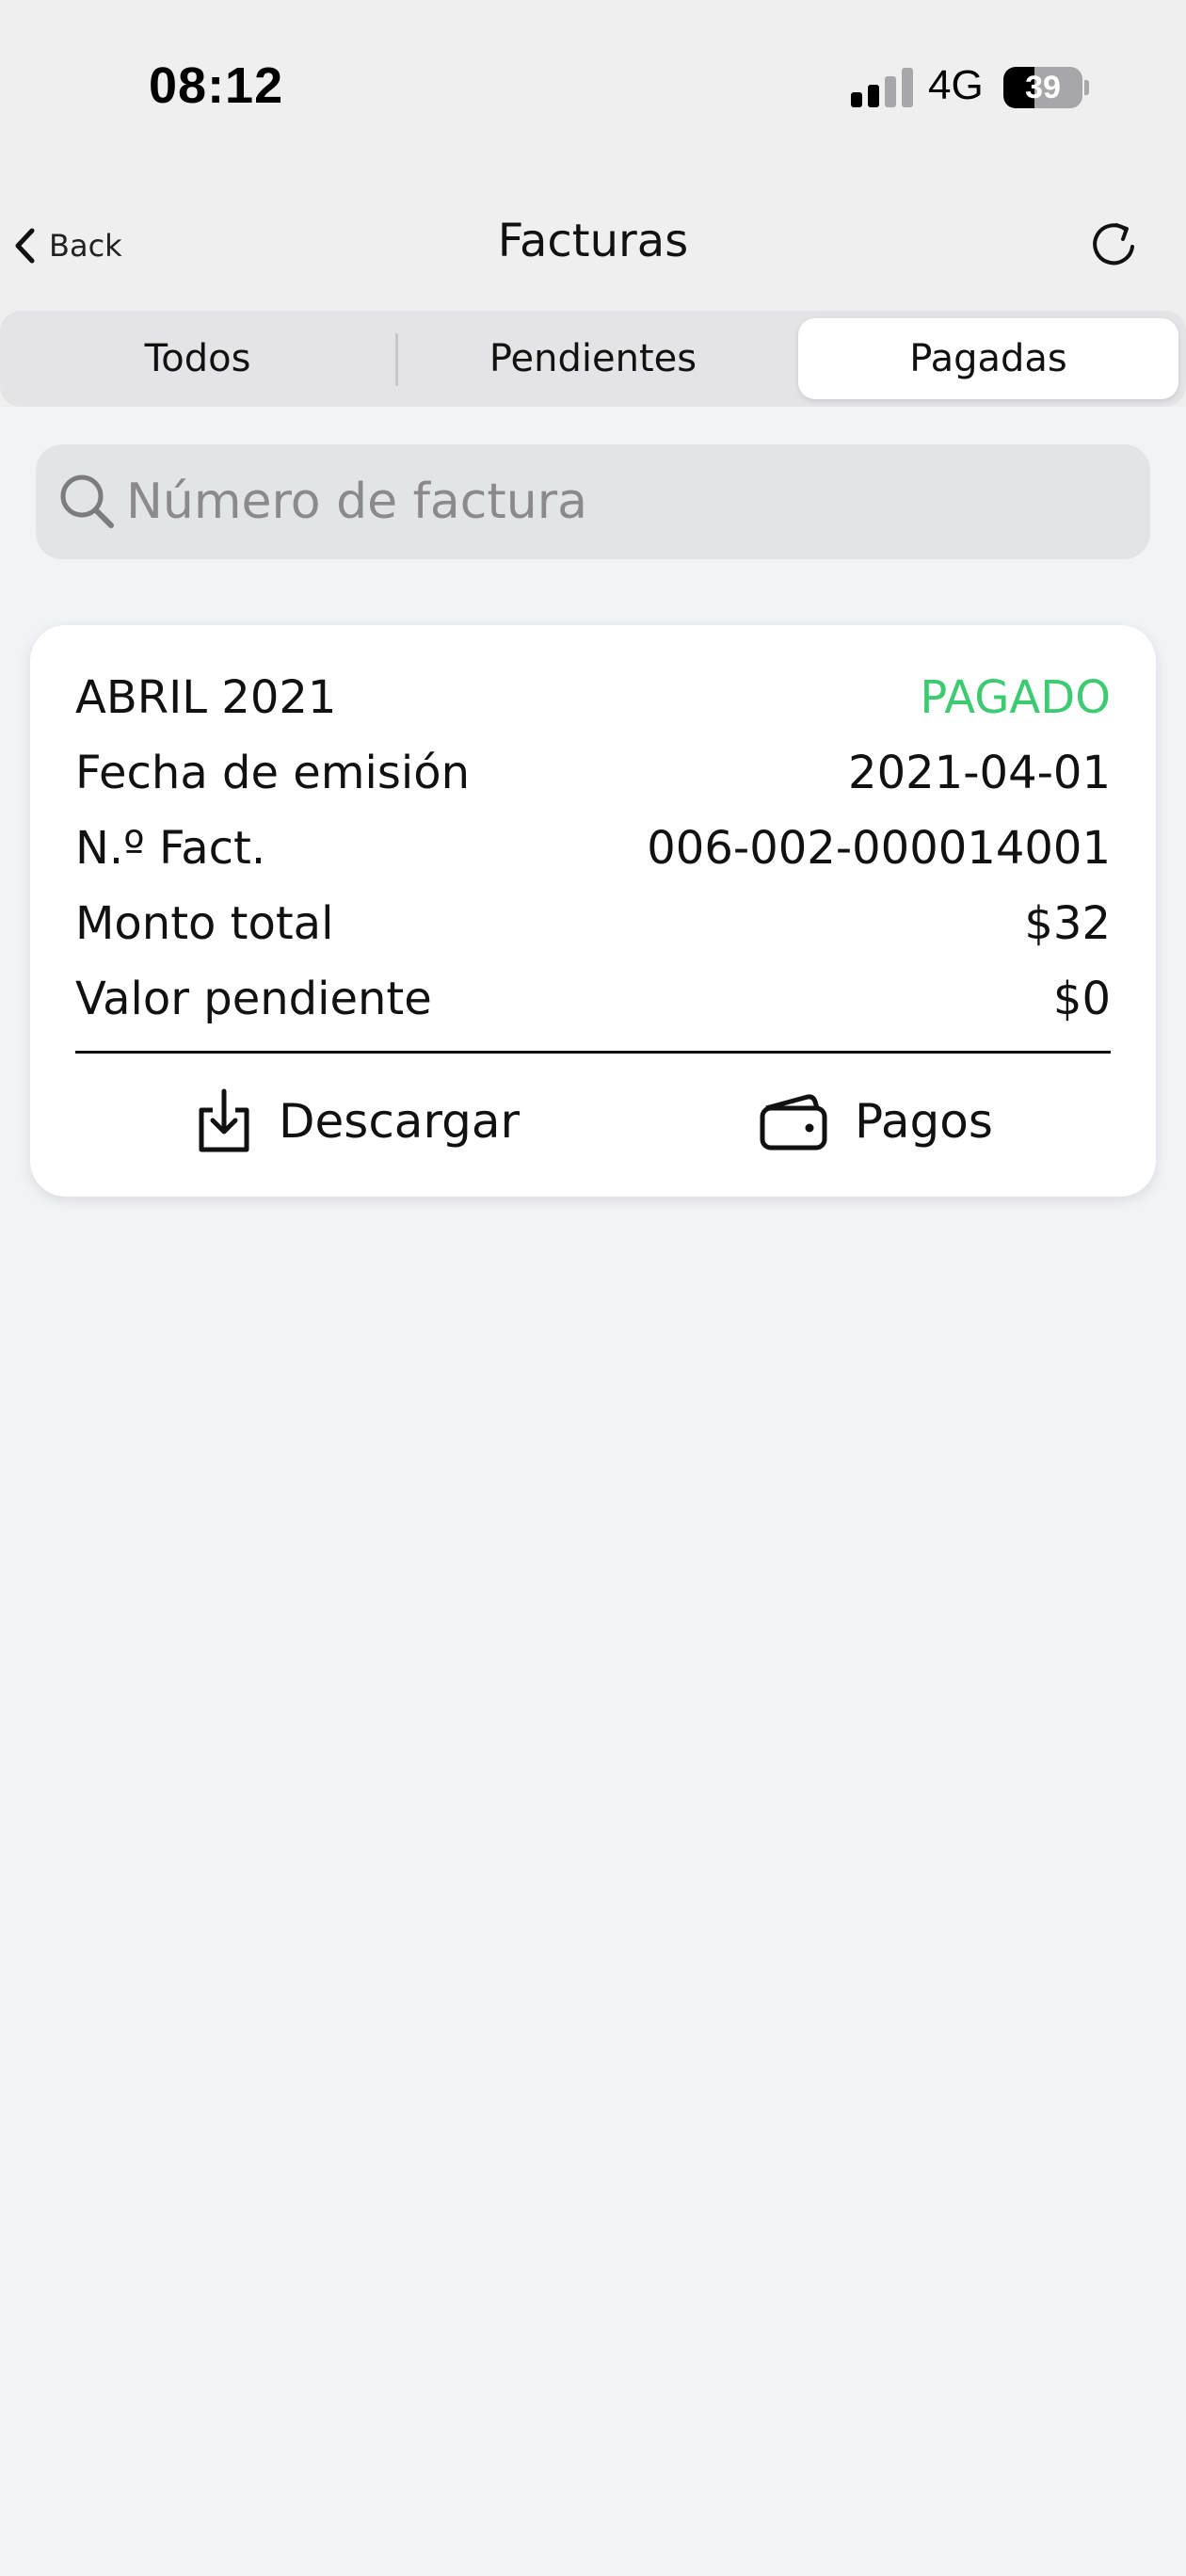 The image size is (1186, 2576). Describe the element at coordinates (400, 1121) in the screenshot. I see `download-label: Descargar` at that location.